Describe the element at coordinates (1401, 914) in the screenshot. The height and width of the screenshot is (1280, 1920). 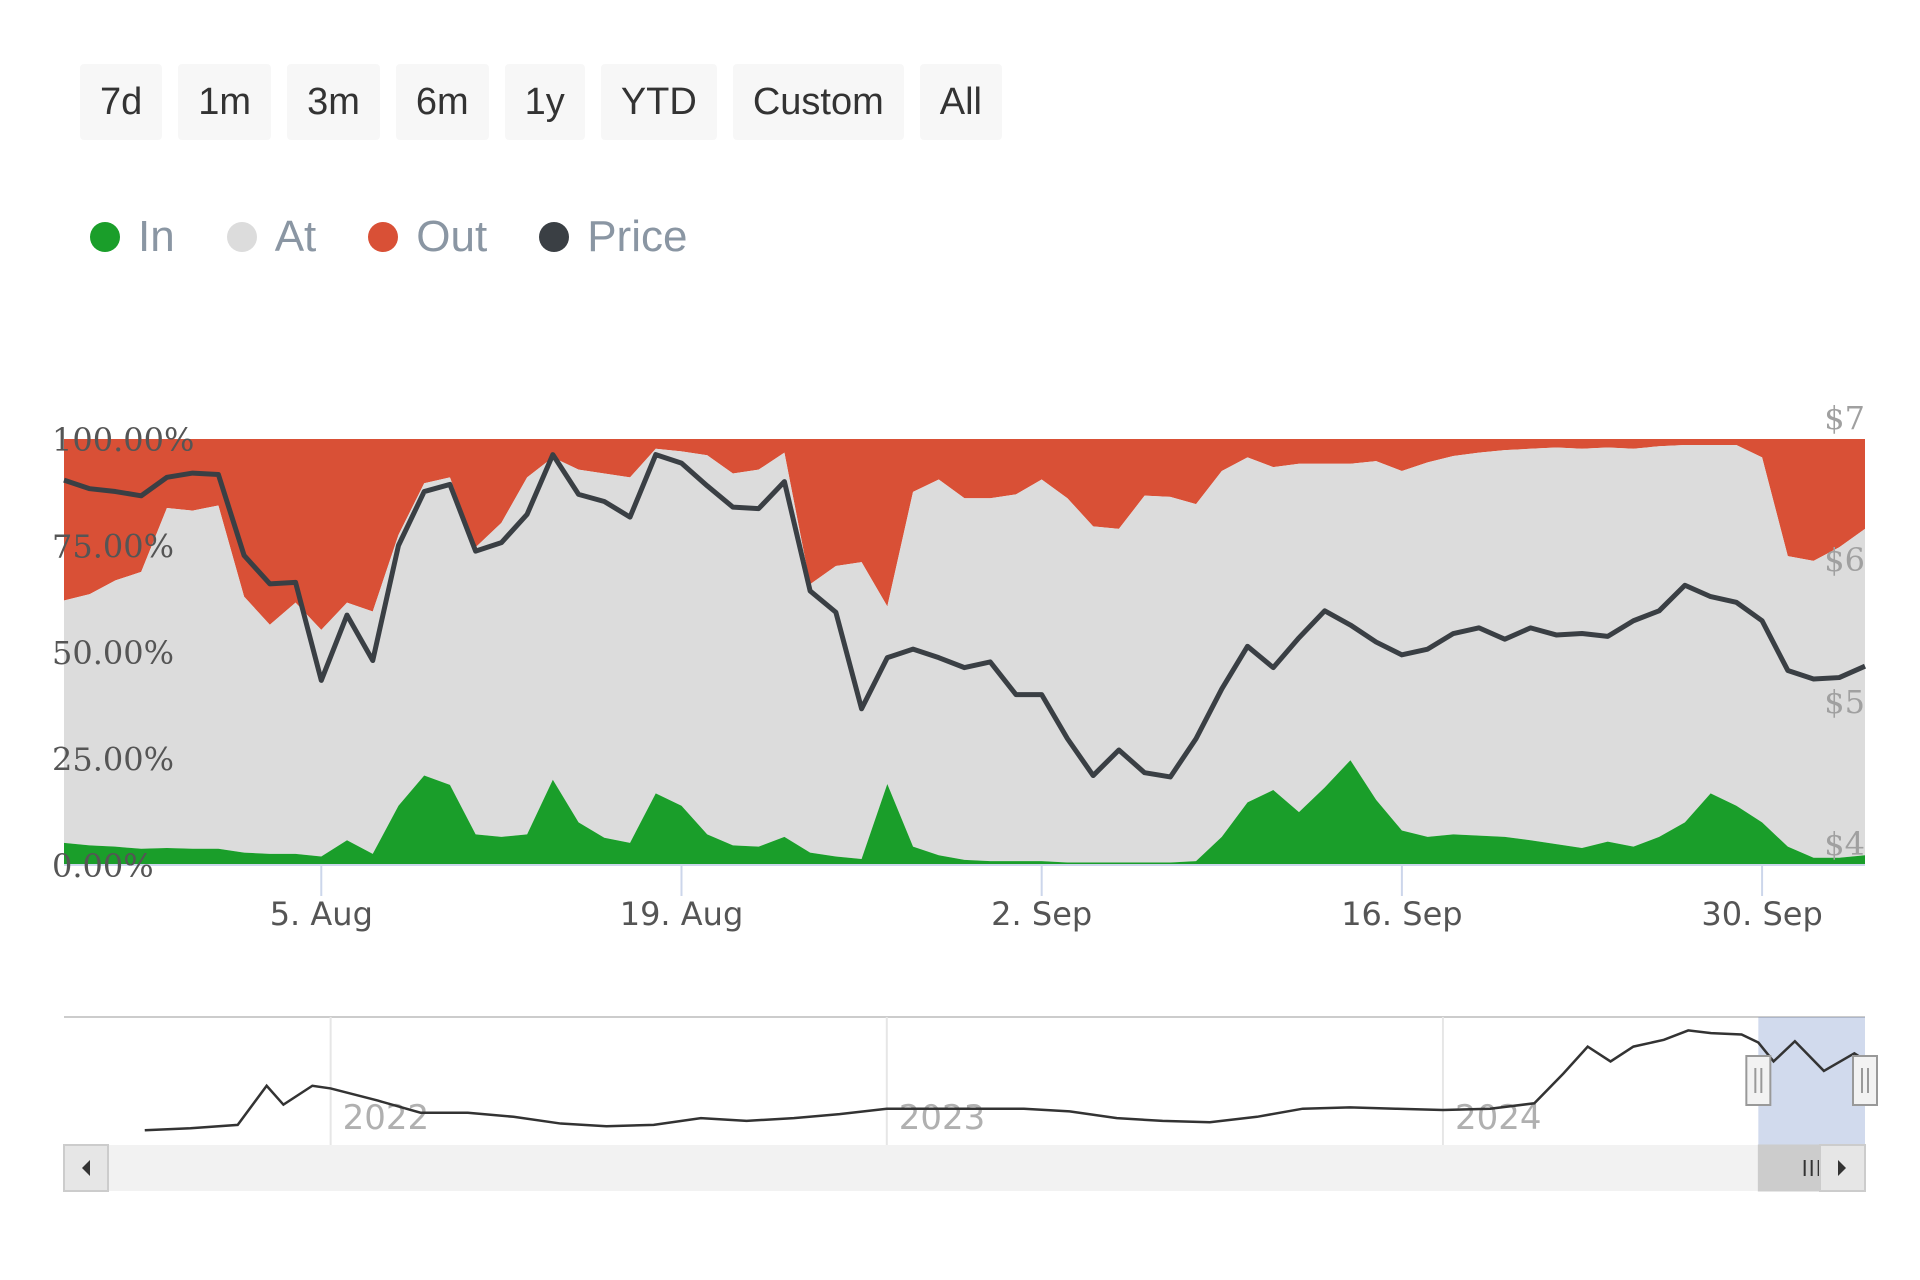
I see `x-tick-label: 16. Sep` at that location.